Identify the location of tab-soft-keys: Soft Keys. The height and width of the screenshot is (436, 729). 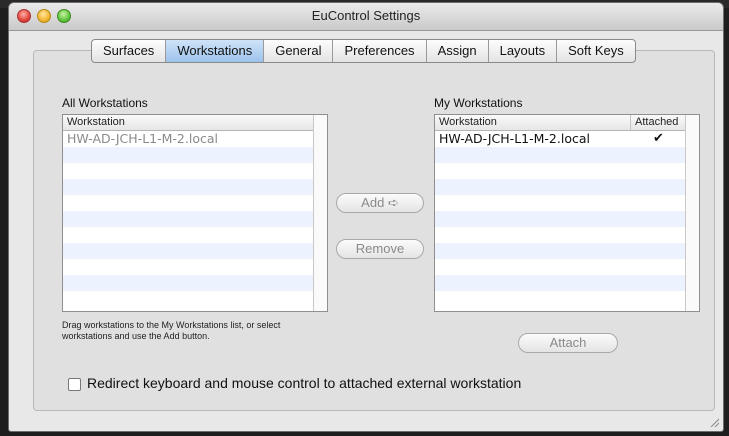
(596, 51).